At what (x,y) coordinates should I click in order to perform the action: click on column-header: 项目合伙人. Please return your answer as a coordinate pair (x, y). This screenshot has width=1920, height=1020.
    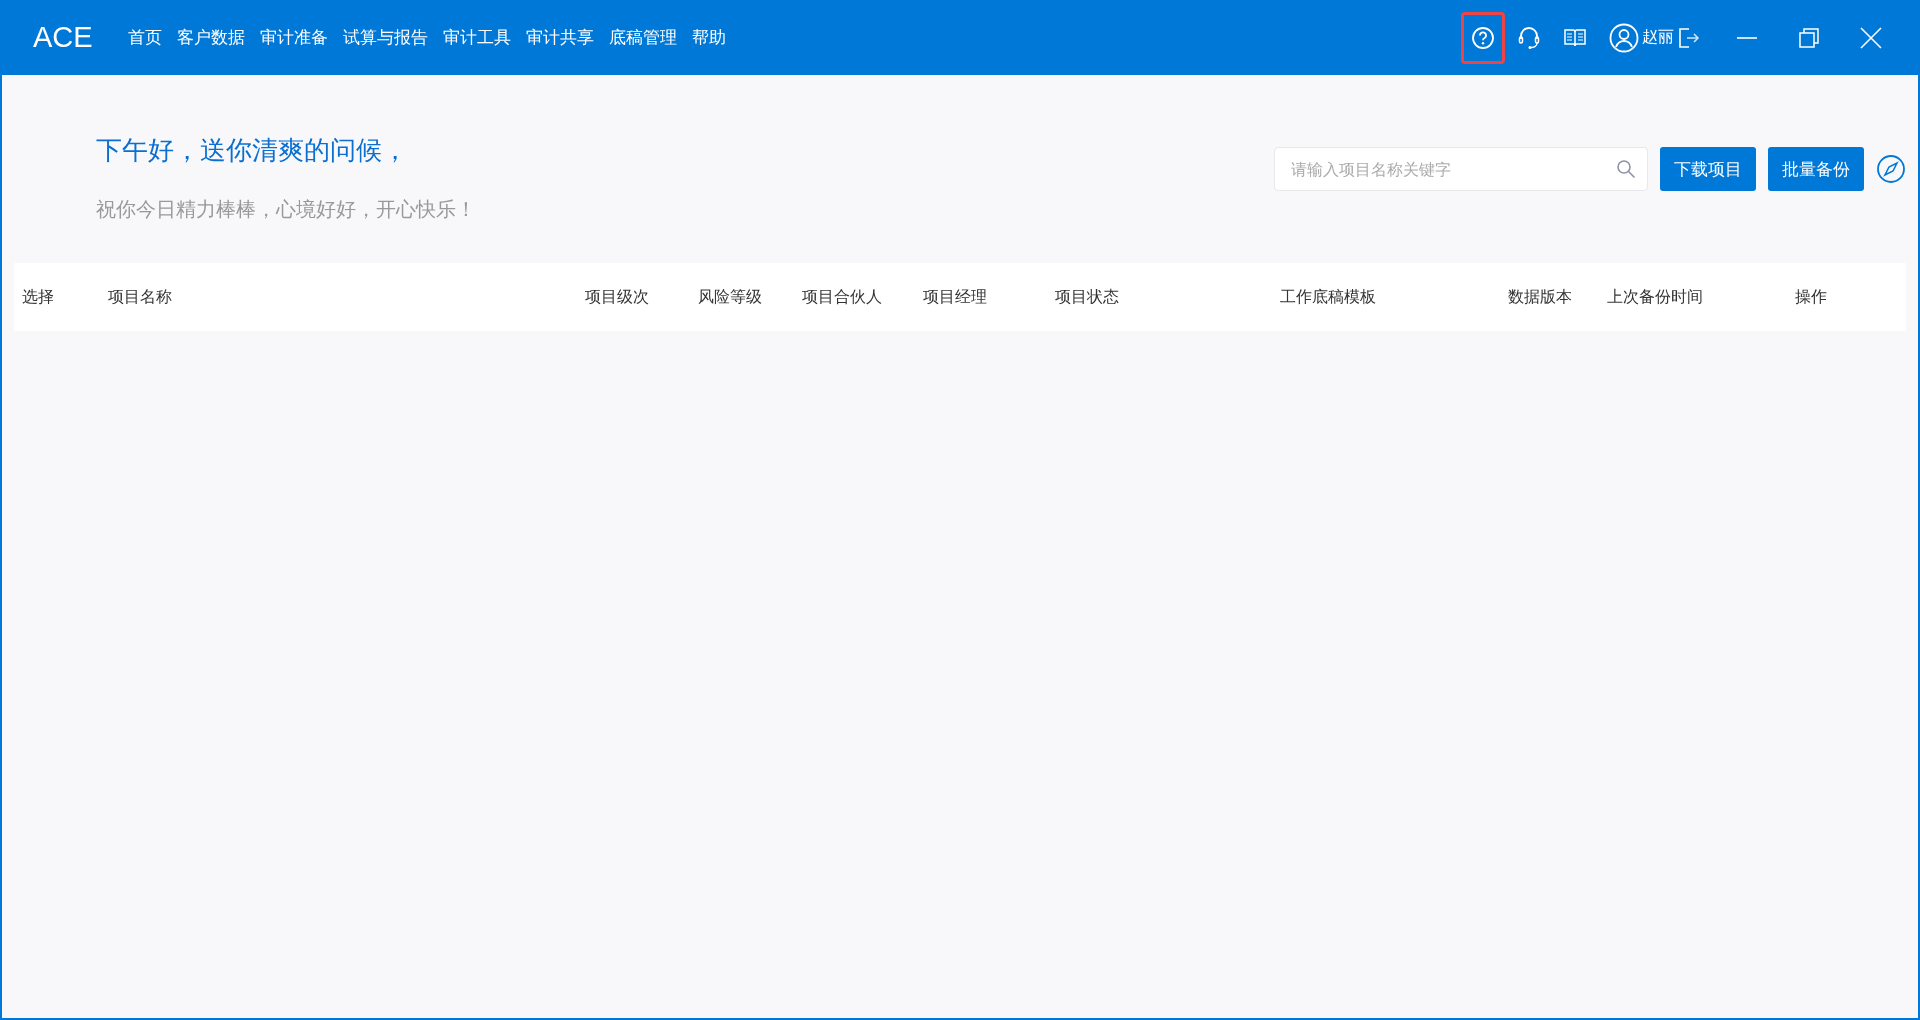
    Looking at the image, I should click on (842, 297).